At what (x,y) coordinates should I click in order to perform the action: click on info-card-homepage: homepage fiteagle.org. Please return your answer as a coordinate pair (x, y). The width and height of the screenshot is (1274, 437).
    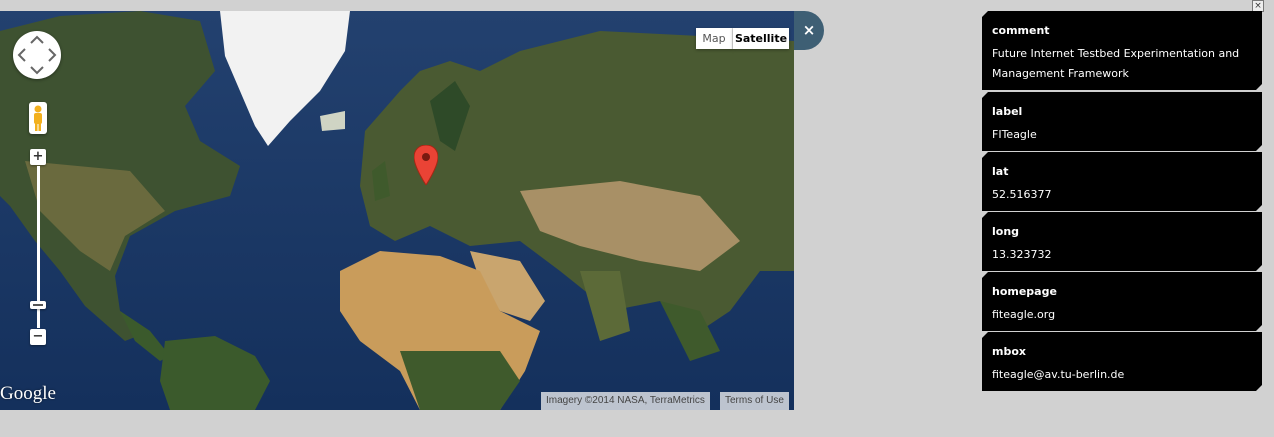
    Looking at the image, I should click on (1122, 301).